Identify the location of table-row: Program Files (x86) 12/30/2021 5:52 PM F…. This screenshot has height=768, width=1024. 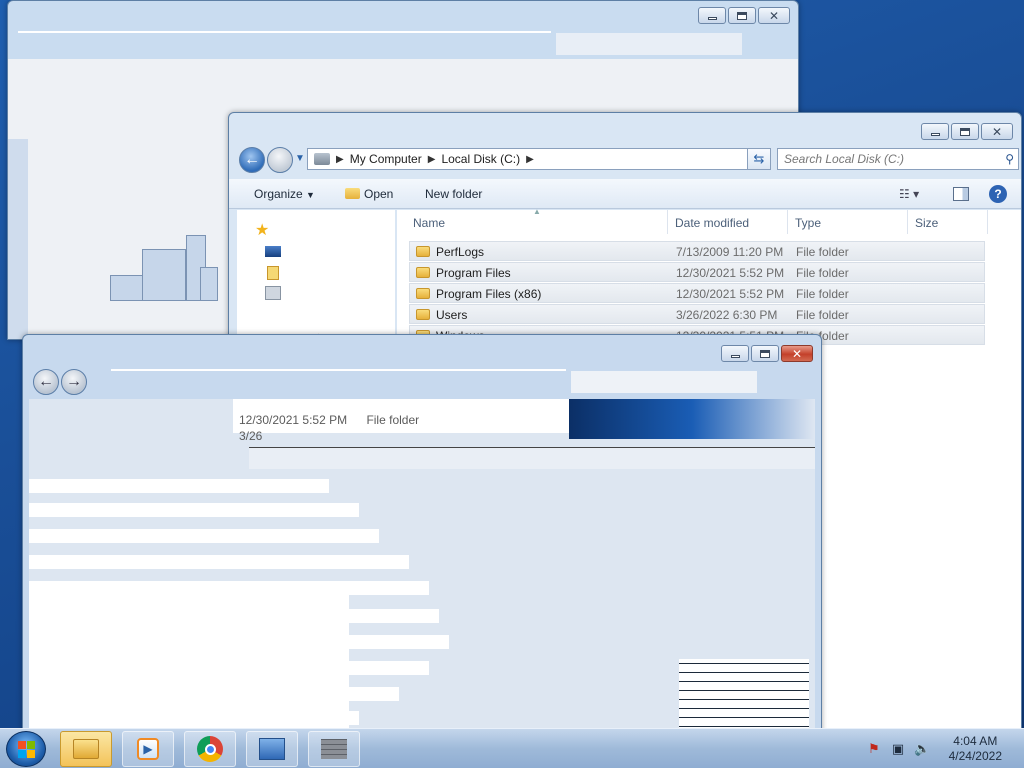
(697, 293).